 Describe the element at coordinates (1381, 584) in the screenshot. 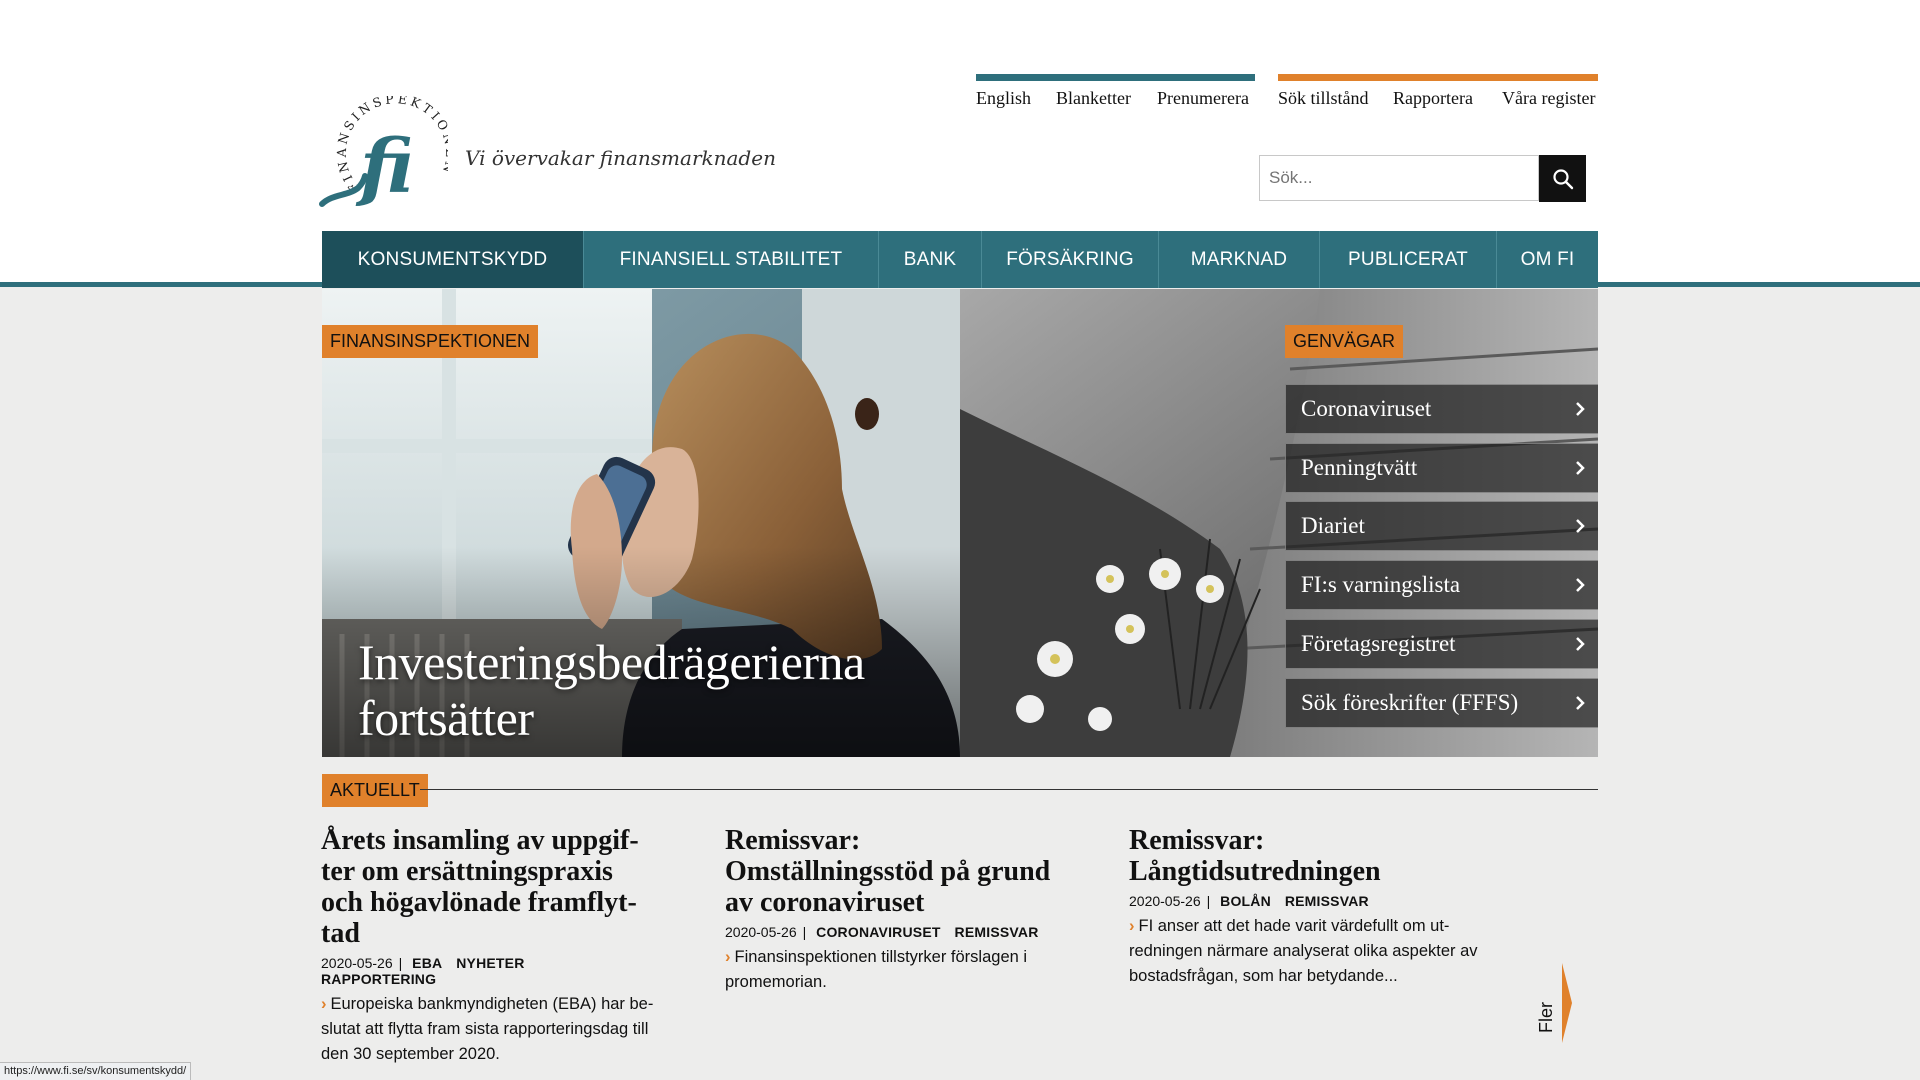

I see `shortcut-label: FI:s varningslista` at that location.